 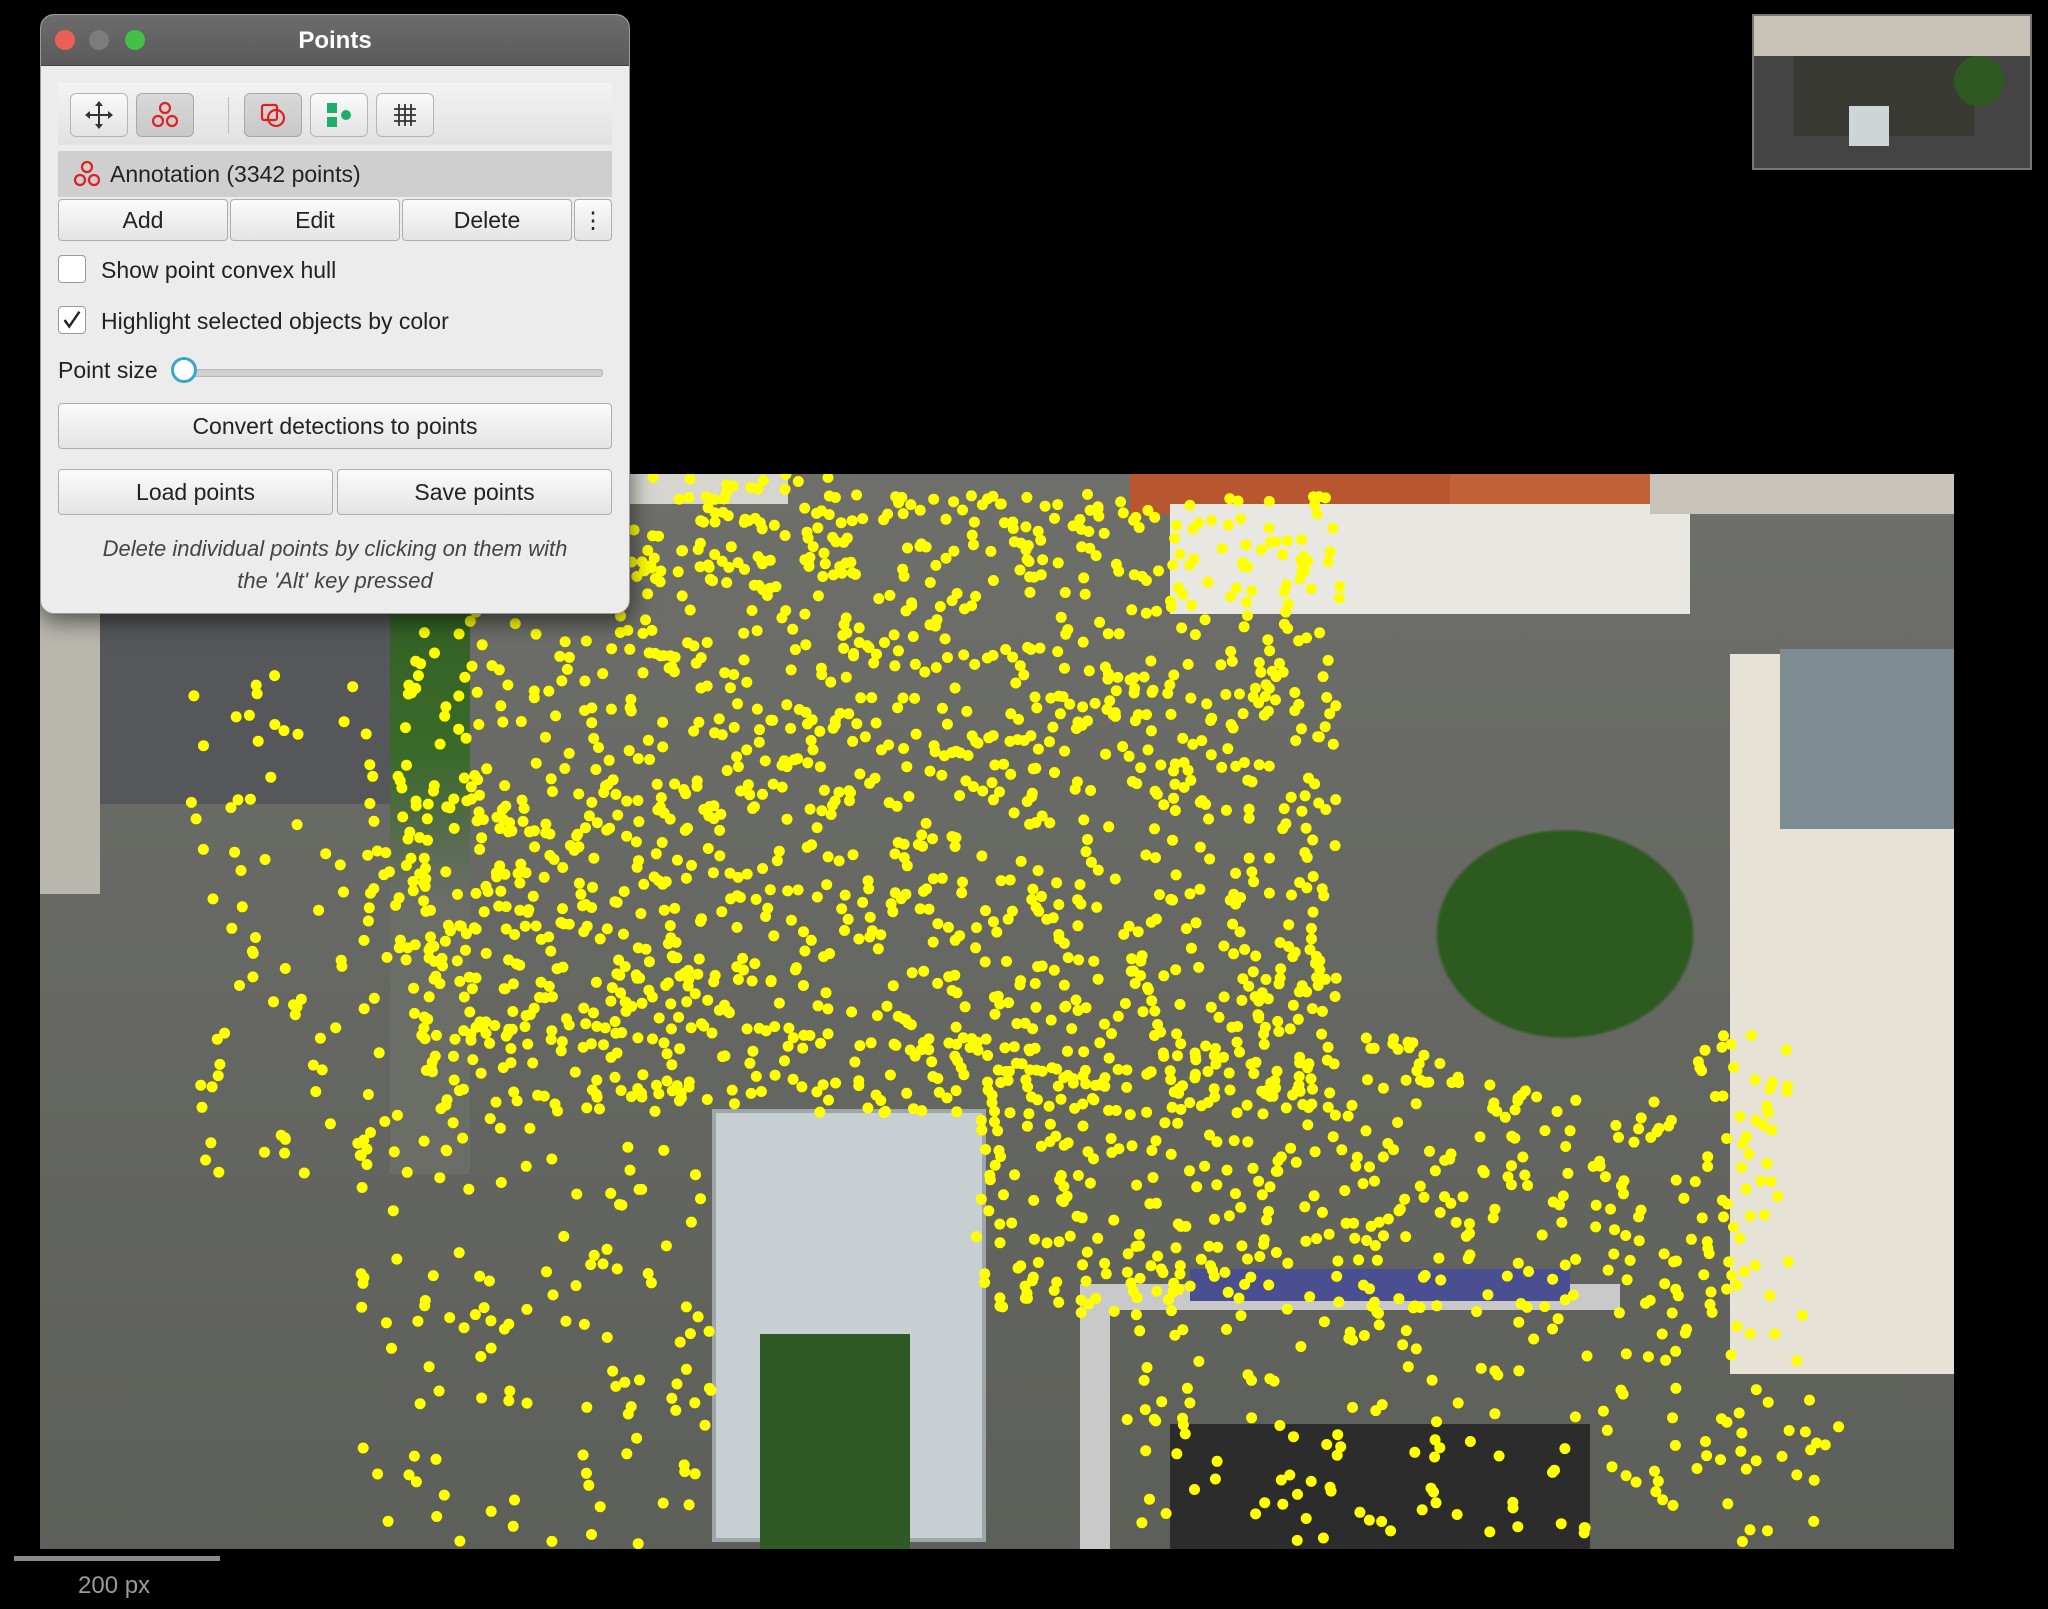 I want to click on points-tool-button, so click(x=165, y=115).